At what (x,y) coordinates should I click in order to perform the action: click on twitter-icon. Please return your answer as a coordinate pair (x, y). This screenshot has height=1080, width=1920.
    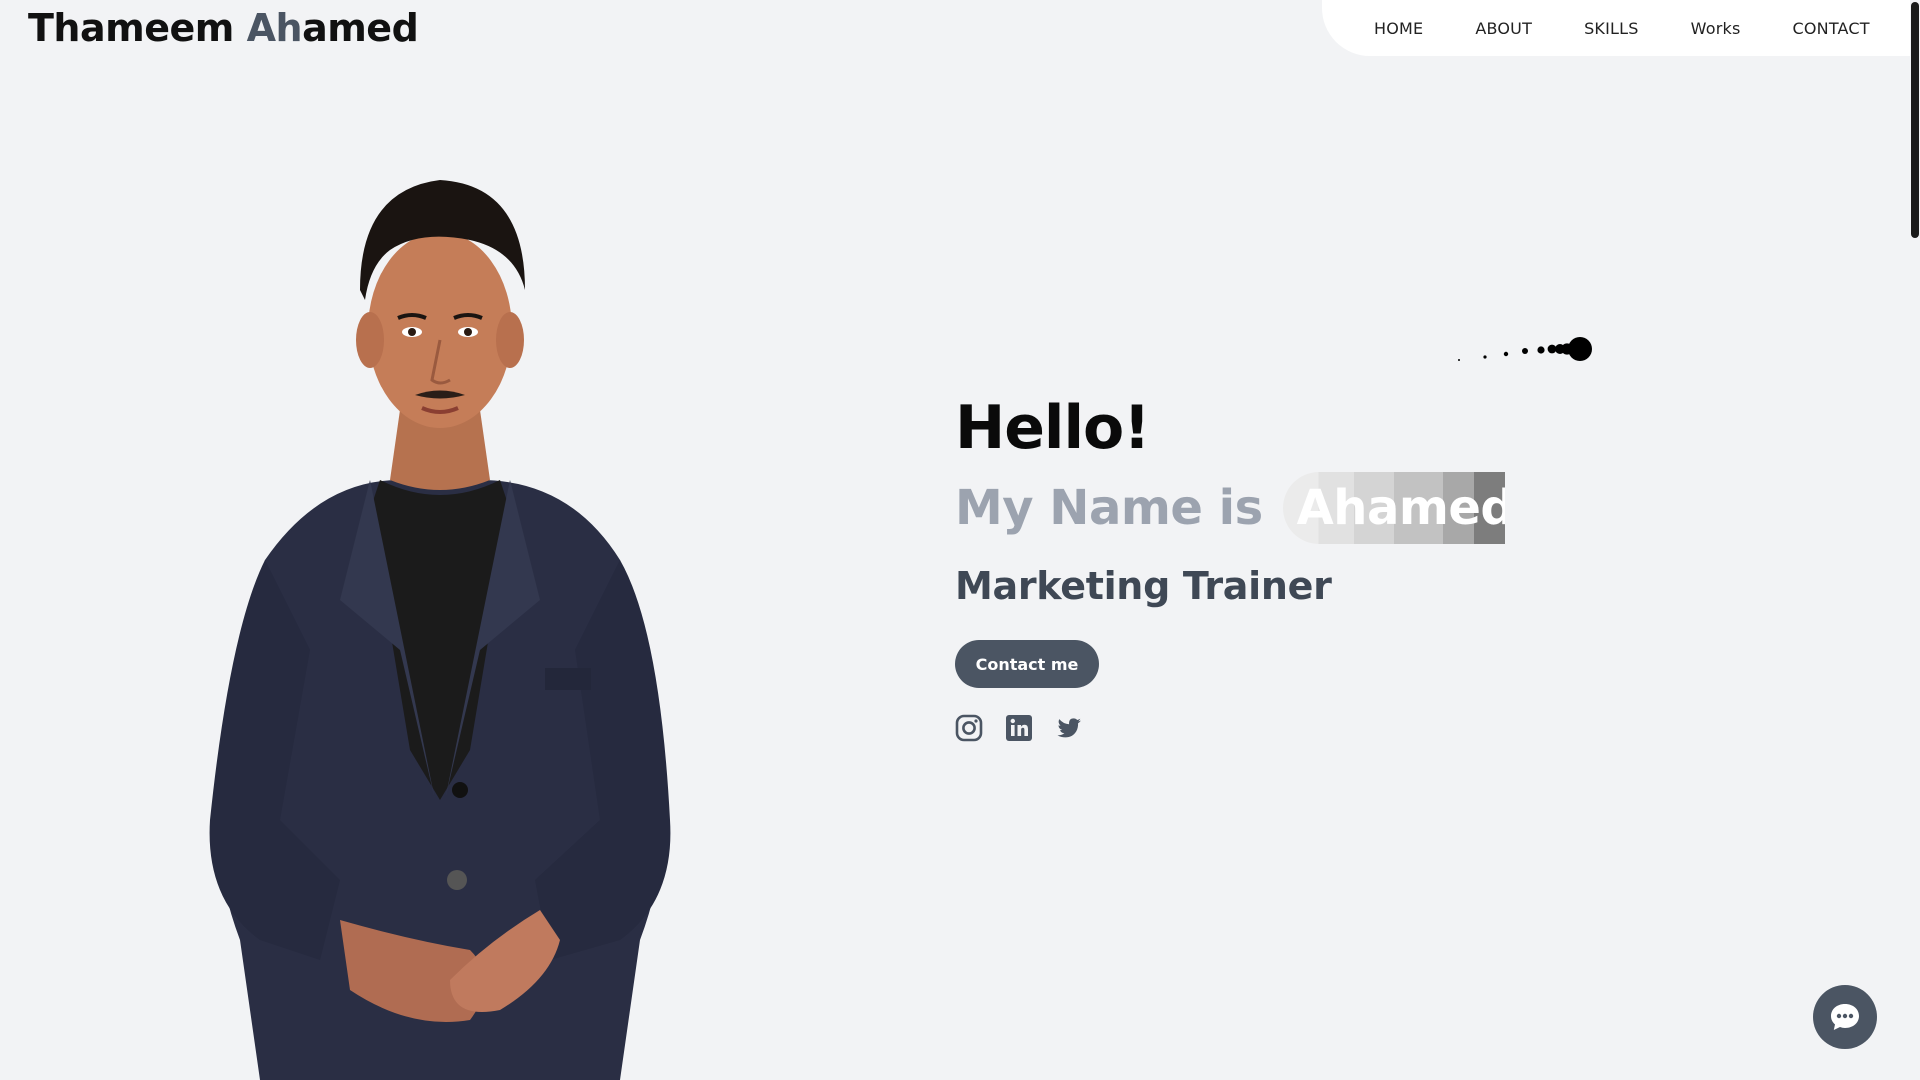
    Looking at the image, I should click on (1069, 728).